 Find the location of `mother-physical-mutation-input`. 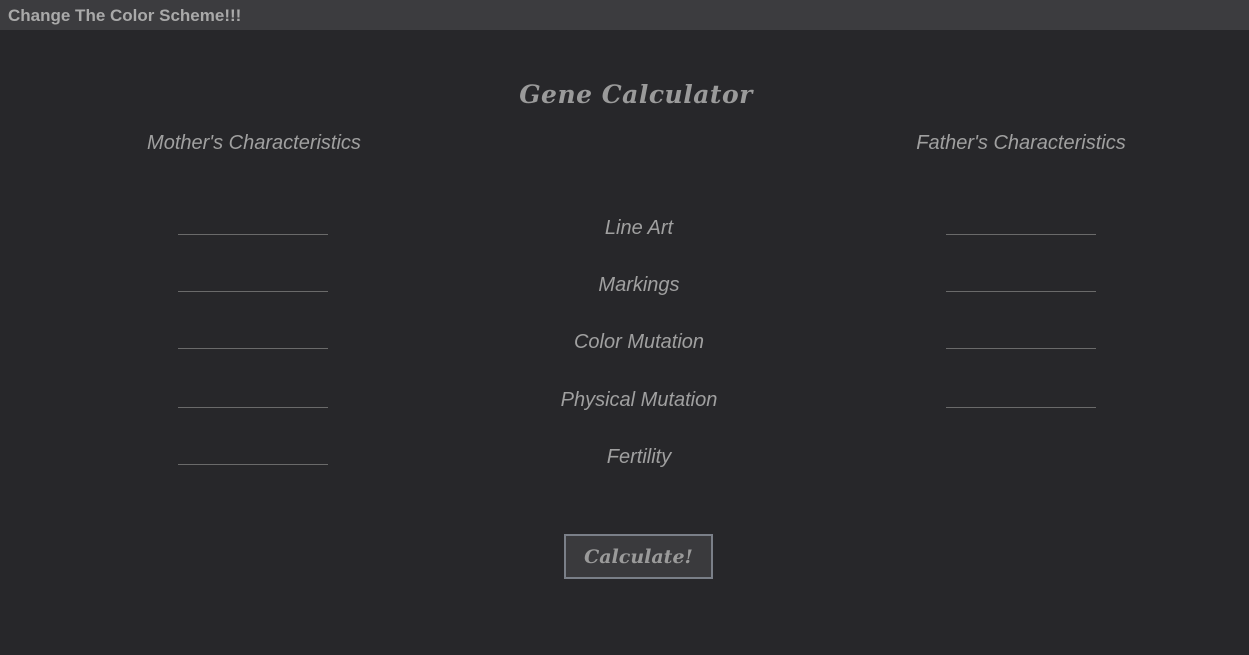

mother-physical-mutation-input is located at coordinates (253, 397).